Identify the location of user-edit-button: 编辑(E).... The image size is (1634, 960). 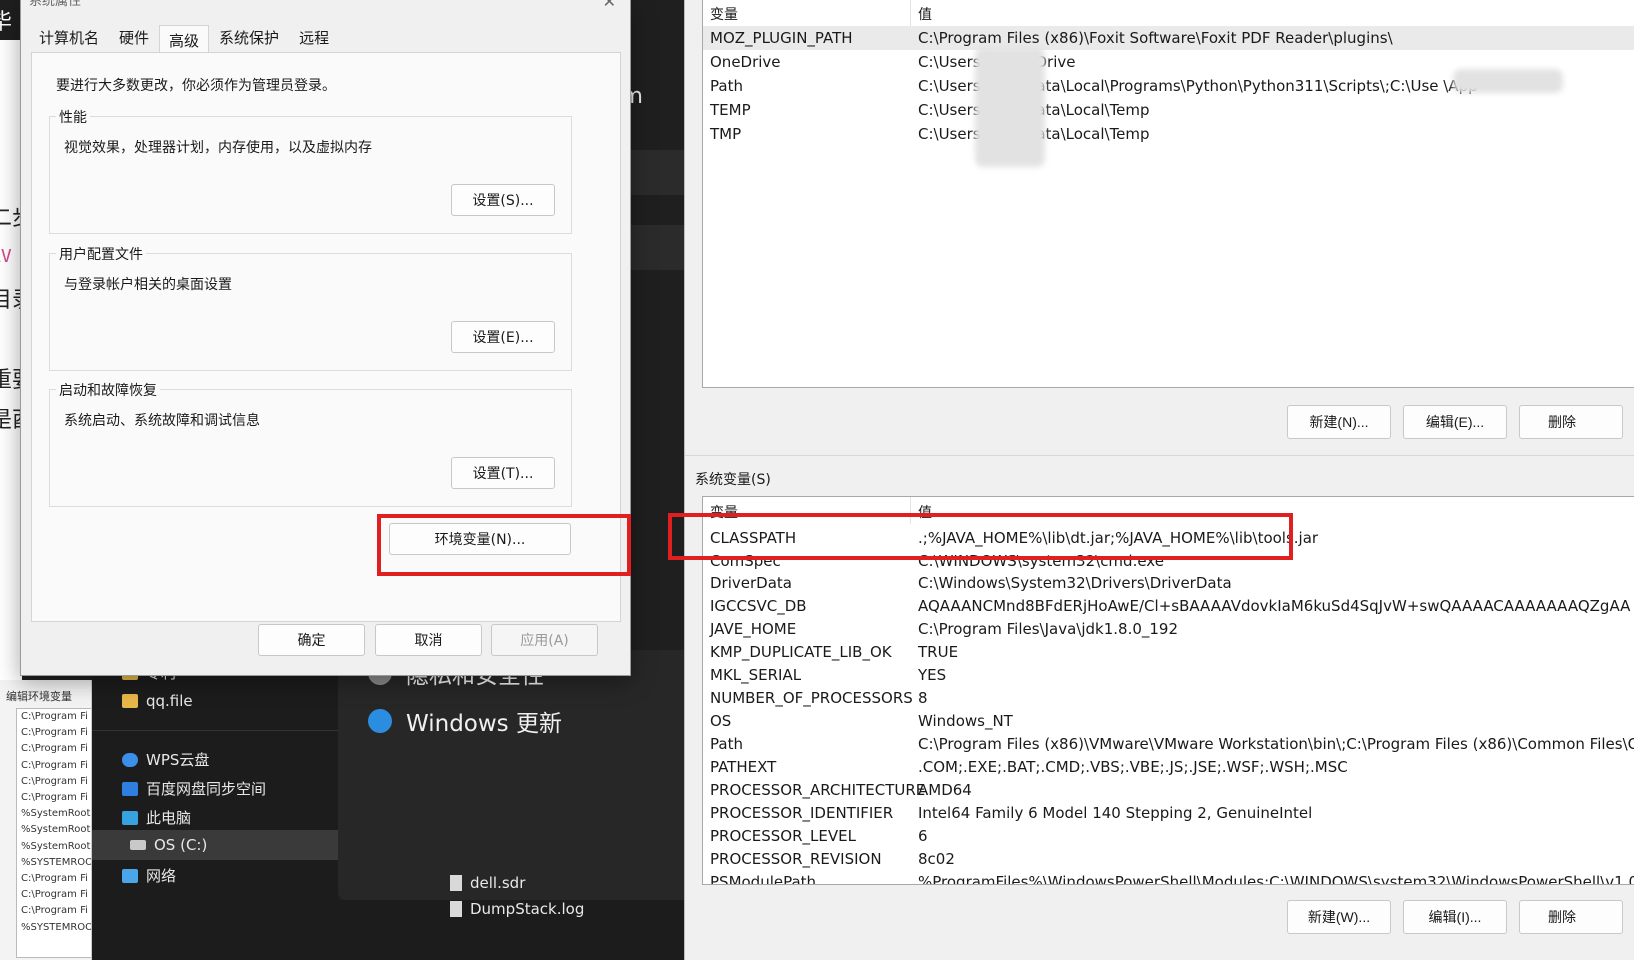
(1455, 422).